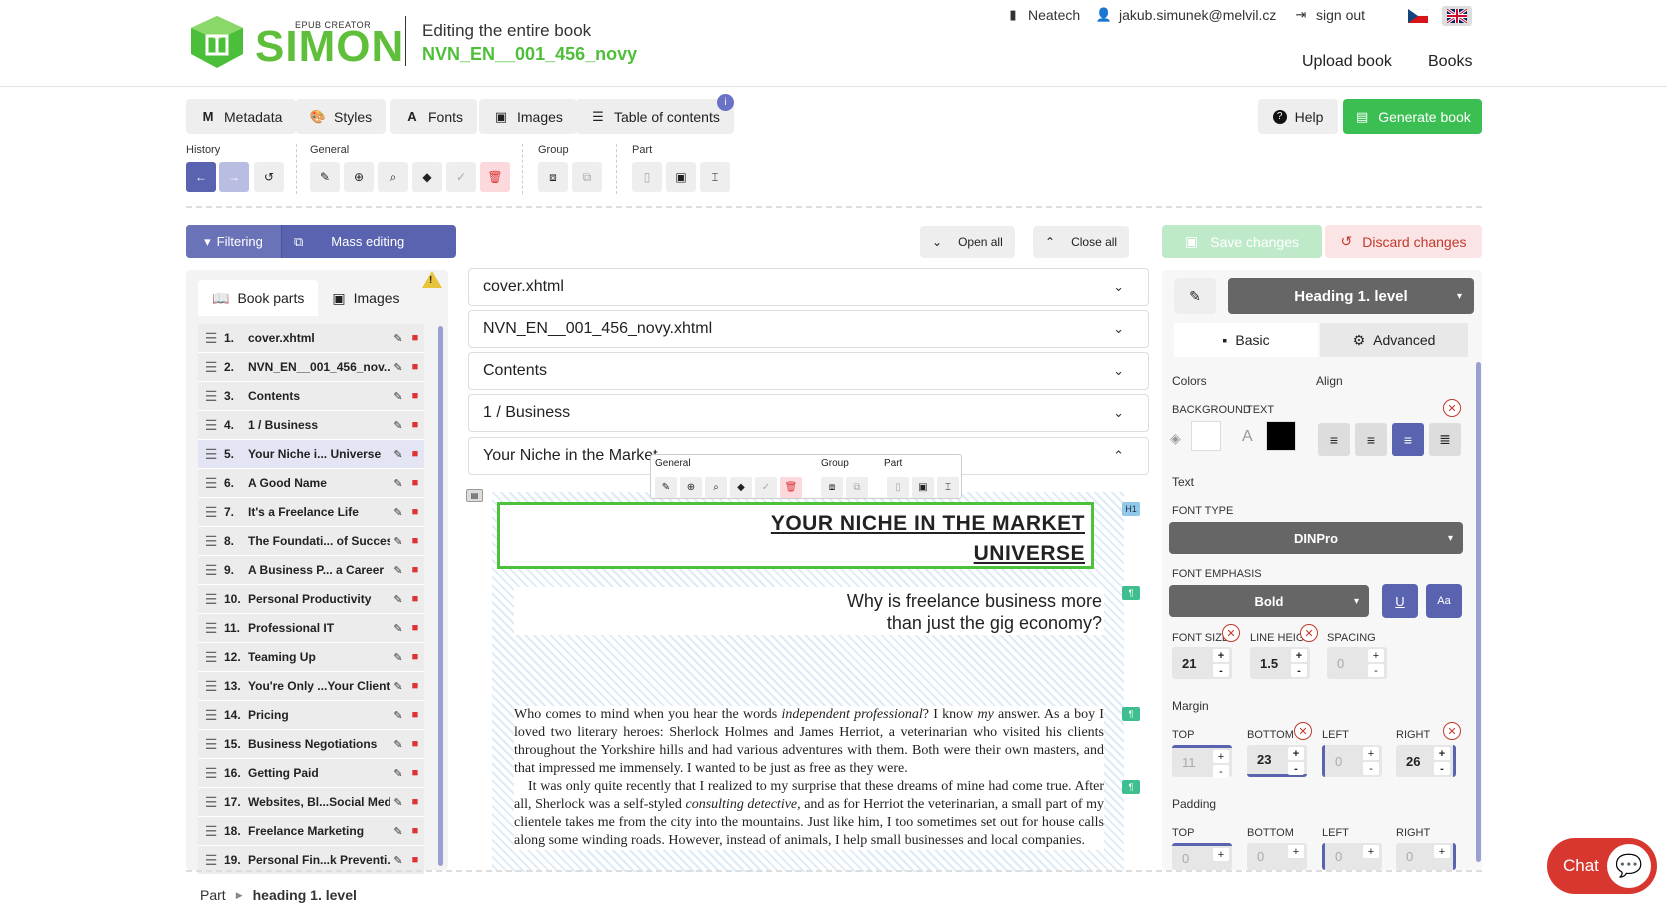 Image resolution: width=1667 pixels, height=914 pixels. What do you see at coordinates (393, 177) in the screenshot?
I see `search-tool-button: ⌕` at bounding box center [393, 177].